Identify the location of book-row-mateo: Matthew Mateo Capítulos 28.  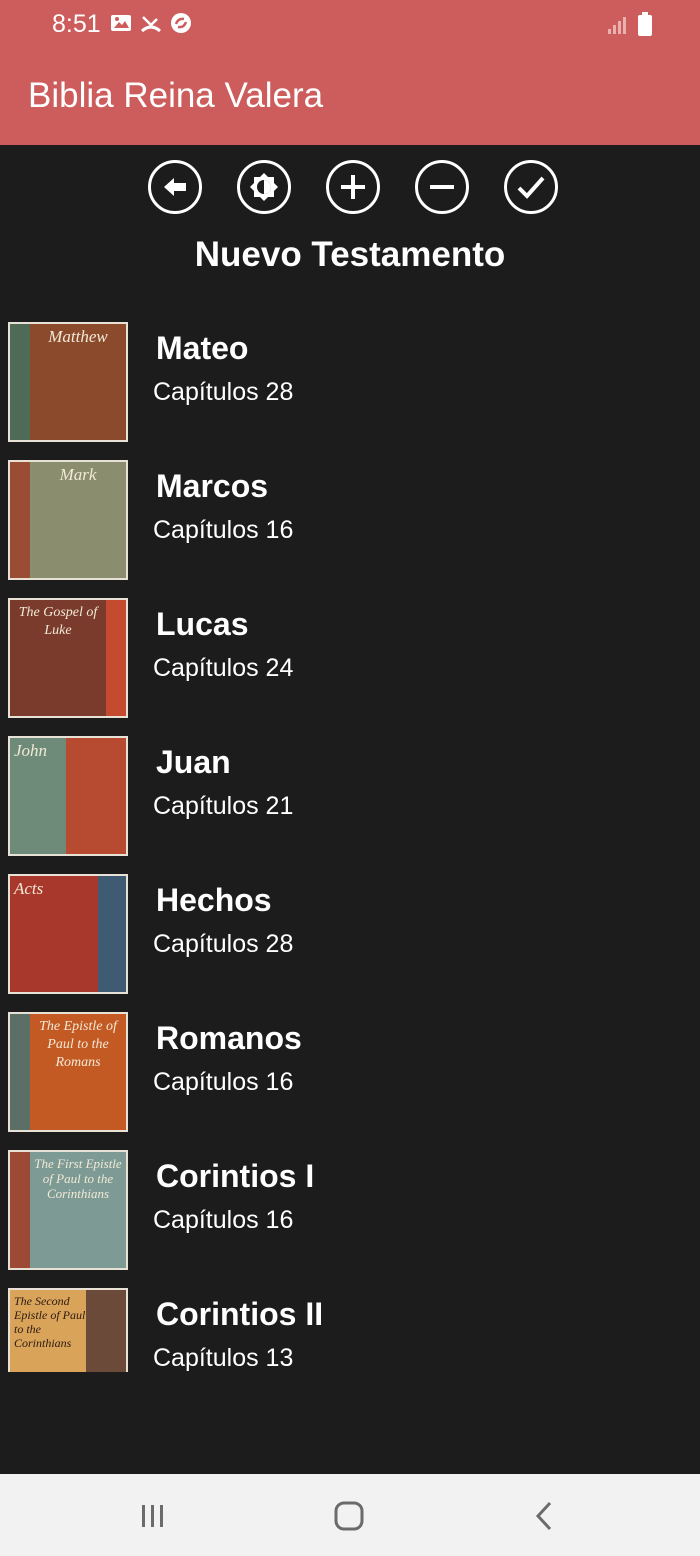
(350, 391).